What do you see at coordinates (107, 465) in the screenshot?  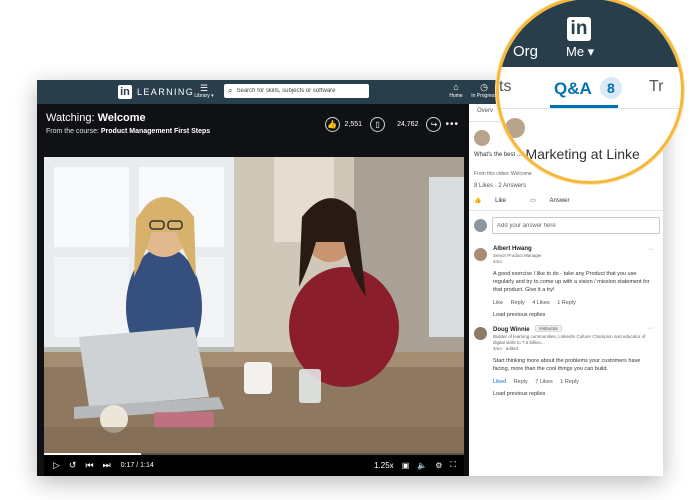 I see `next-icon: ⏭` at bounding box center [107, 465].